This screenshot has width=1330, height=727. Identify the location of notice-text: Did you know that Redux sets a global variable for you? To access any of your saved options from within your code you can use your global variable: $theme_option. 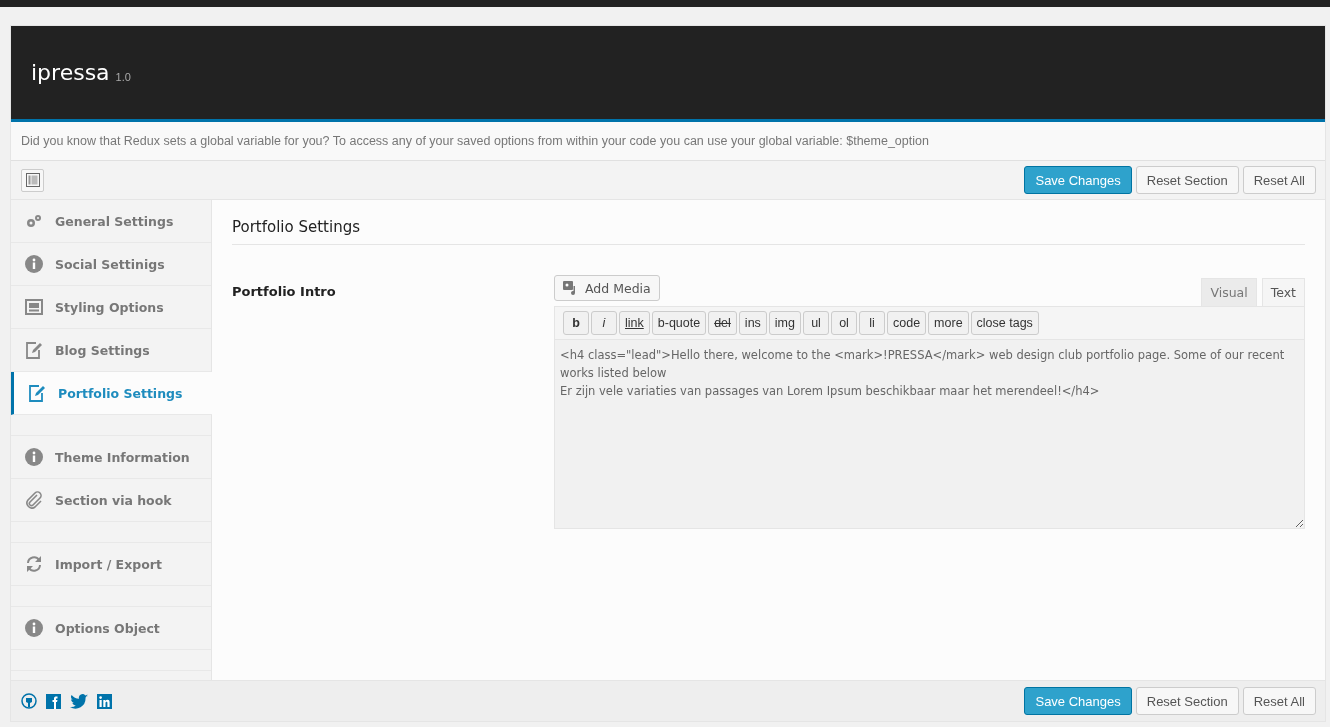
(475, 141).